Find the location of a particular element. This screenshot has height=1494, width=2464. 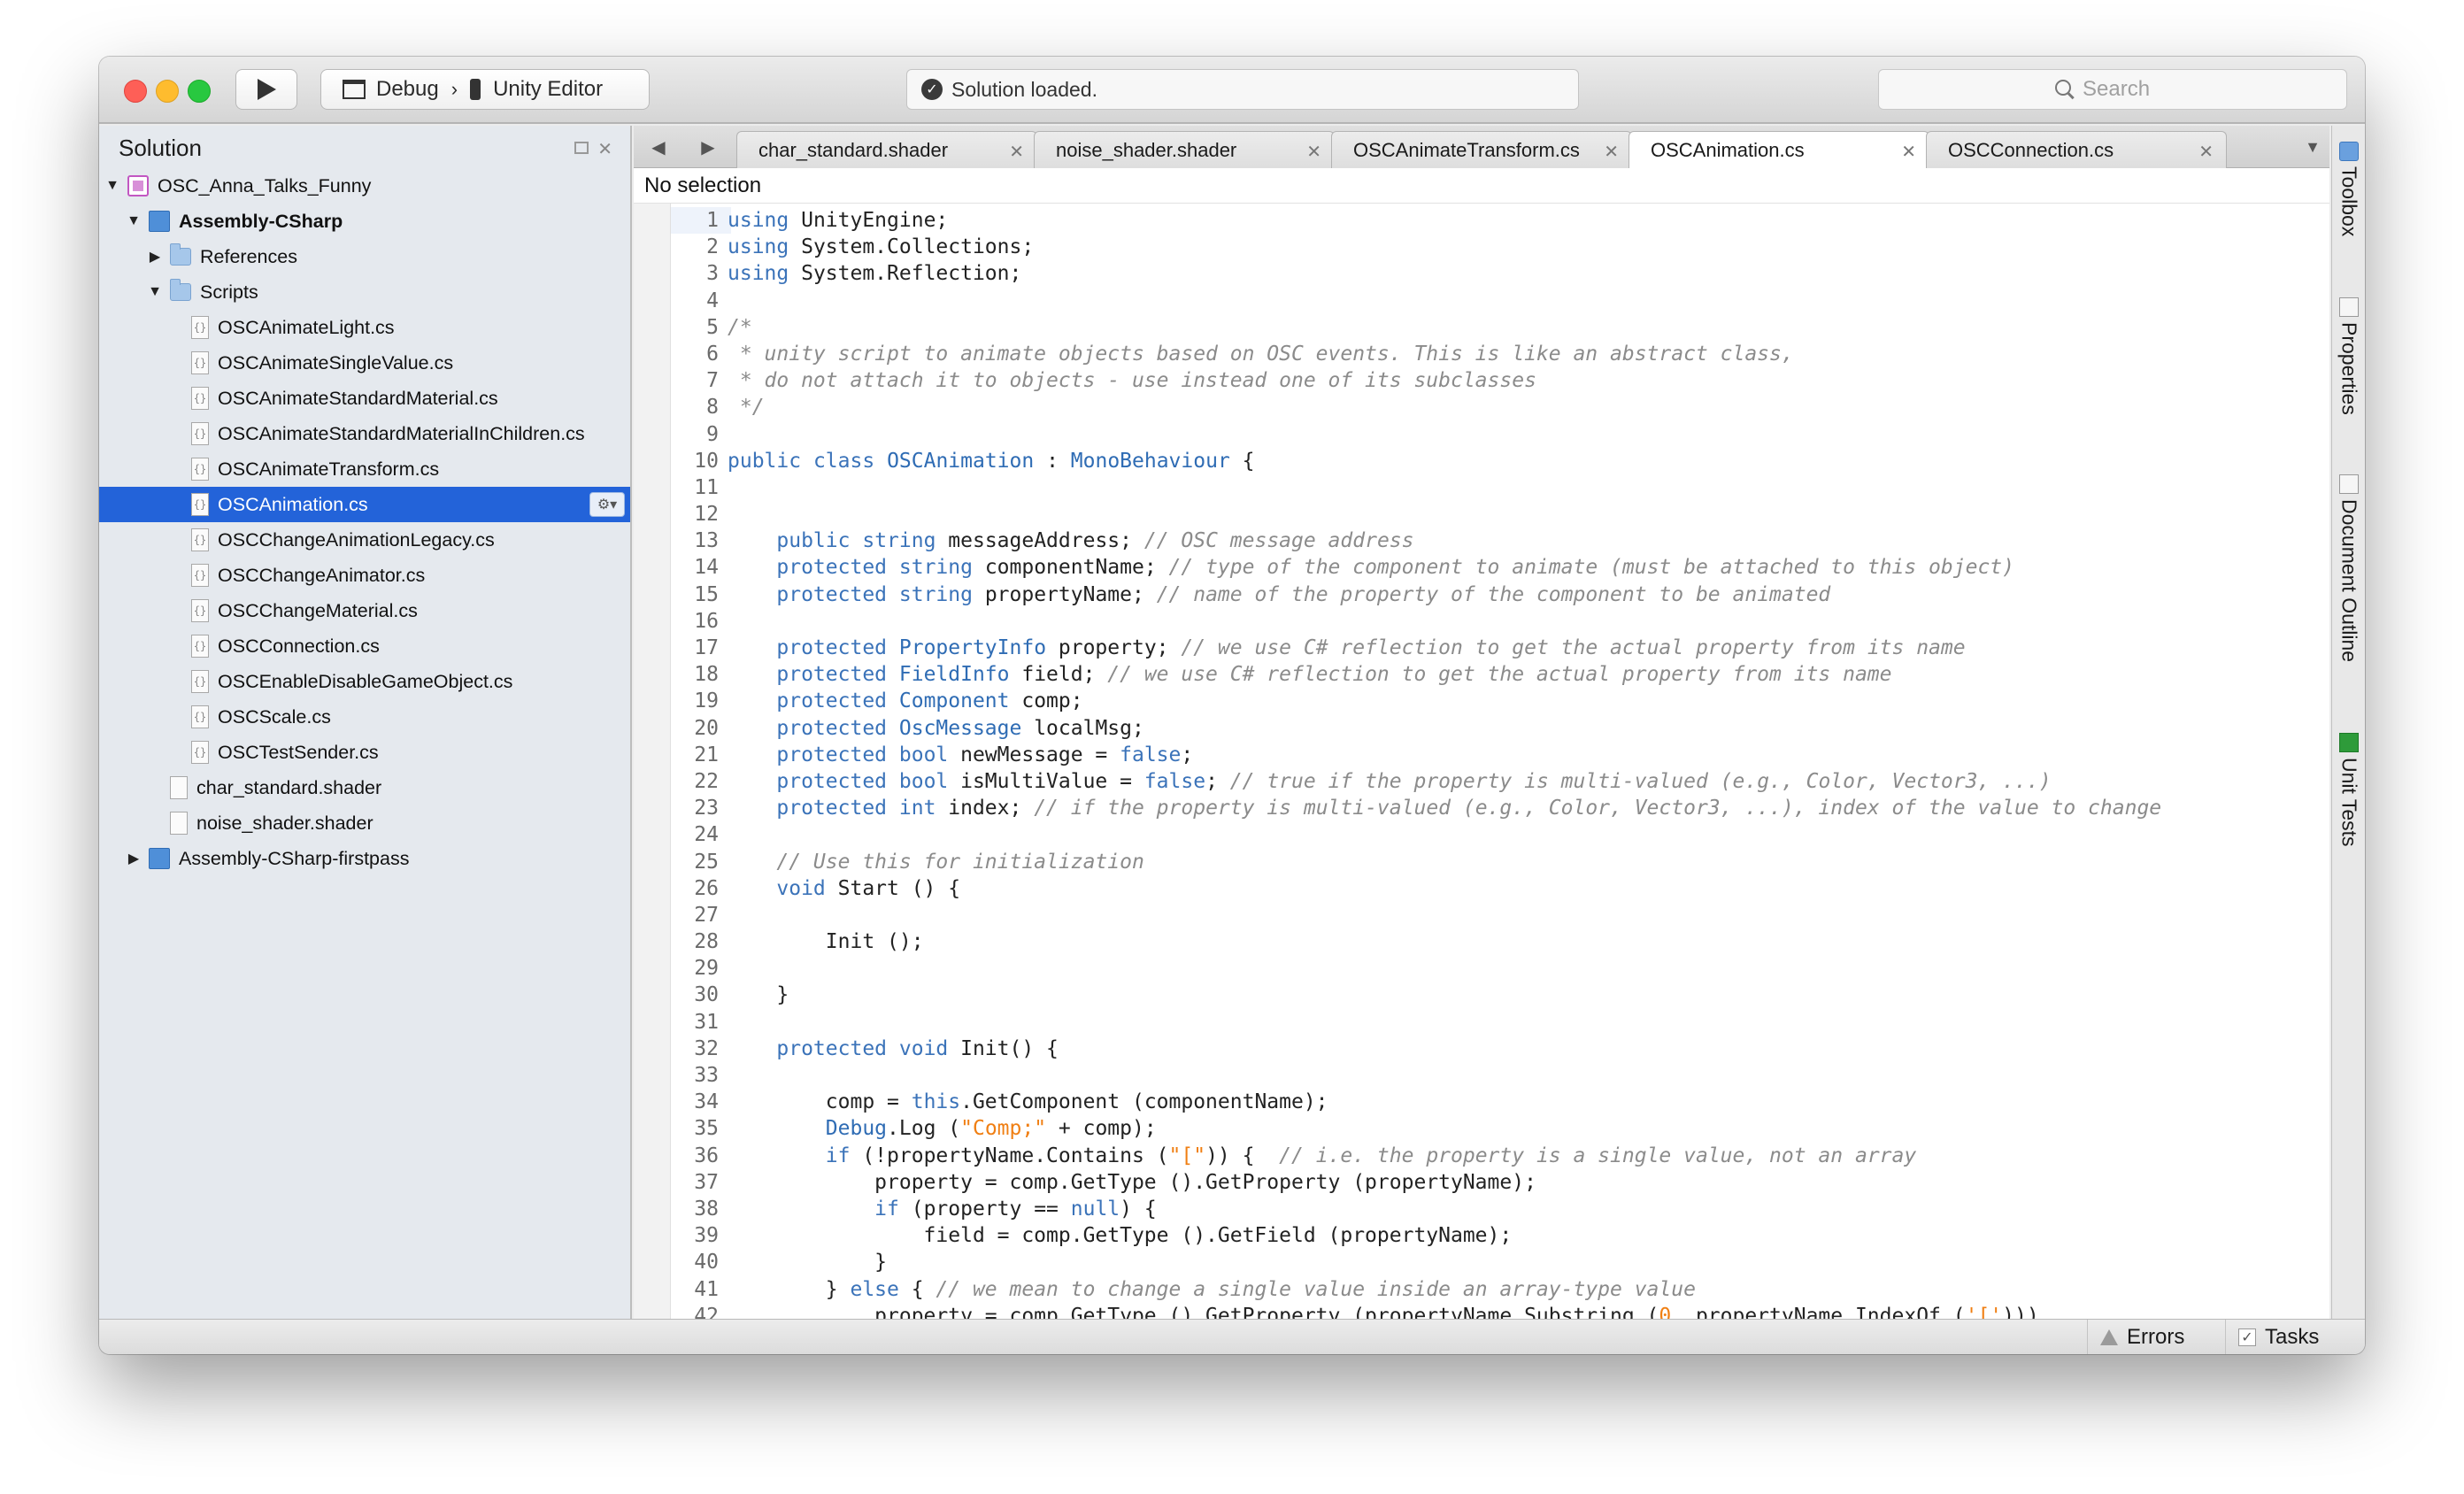

dock-toolbox-label: Toolbox is located at coordinates (2349, 201).